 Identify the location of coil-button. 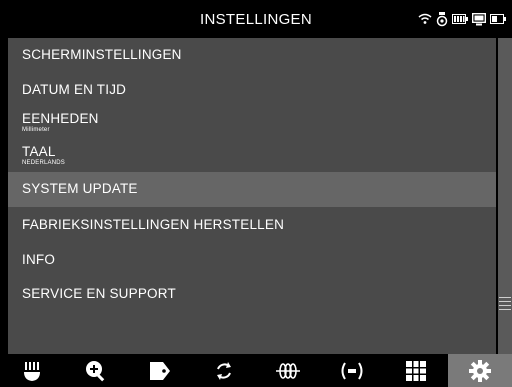
(288, 370).